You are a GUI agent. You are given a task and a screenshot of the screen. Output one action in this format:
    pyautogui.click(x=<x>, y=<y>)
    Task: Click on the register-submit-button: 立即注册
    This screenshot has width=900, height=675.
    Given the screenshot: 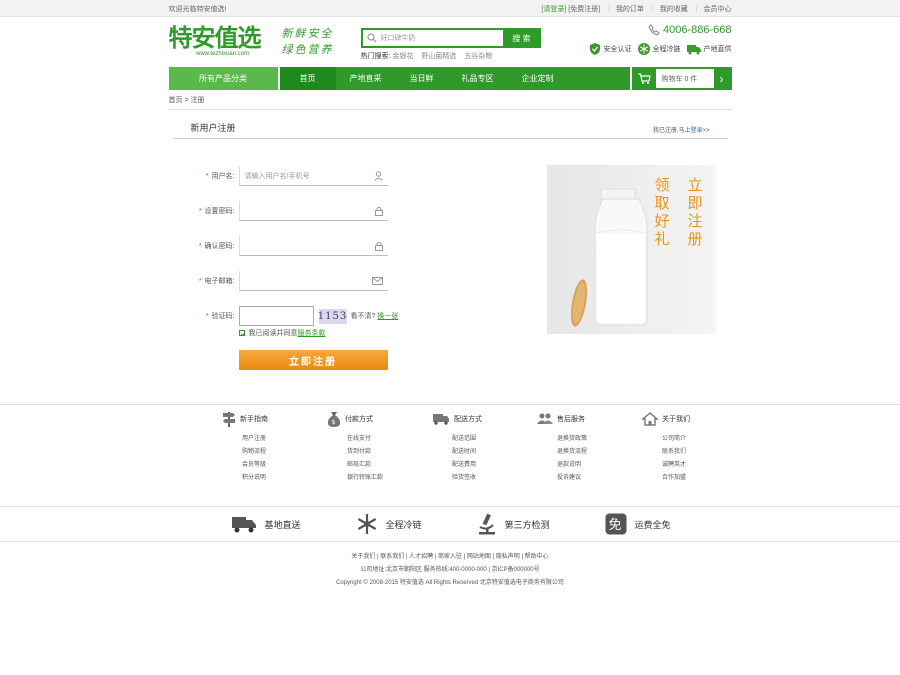 What is the action you would take?
    pyautogui.click(x=313, y=360)
    